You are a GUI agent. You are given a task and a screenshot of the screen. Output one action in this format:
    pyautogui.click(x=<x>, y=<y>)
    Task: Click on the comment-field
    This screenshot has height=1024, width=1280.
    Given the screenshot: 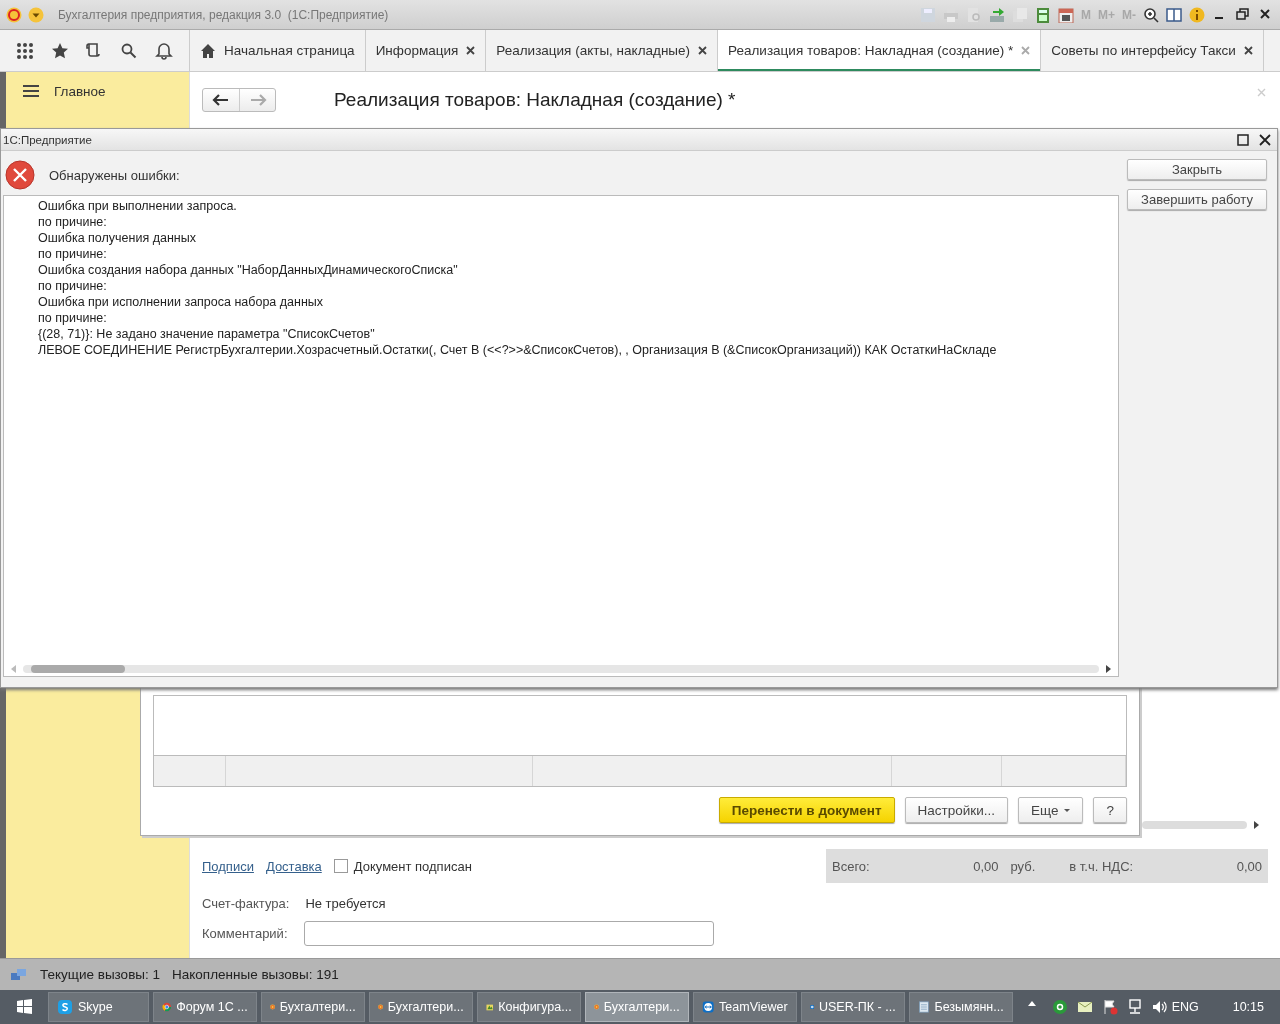 What is the action you would take?
    pyautogui.click(x=508, y=933)
    